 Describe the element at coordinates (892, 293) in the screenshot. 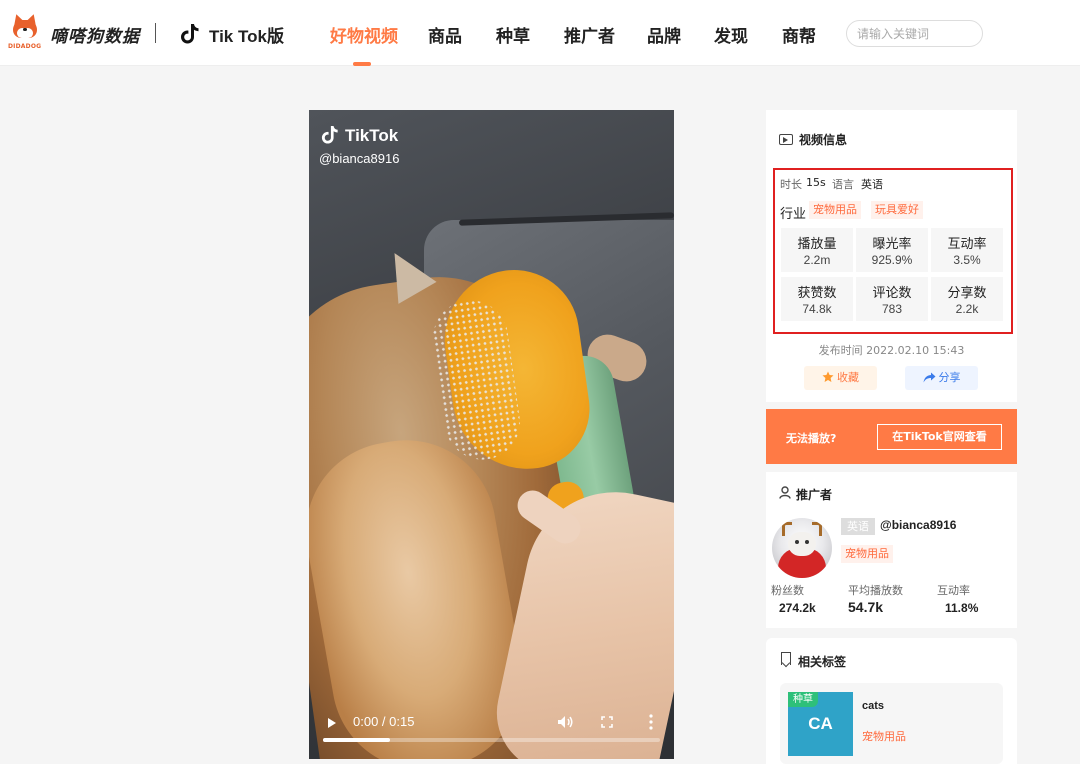

I see `stat-label: 评论数` at that location.